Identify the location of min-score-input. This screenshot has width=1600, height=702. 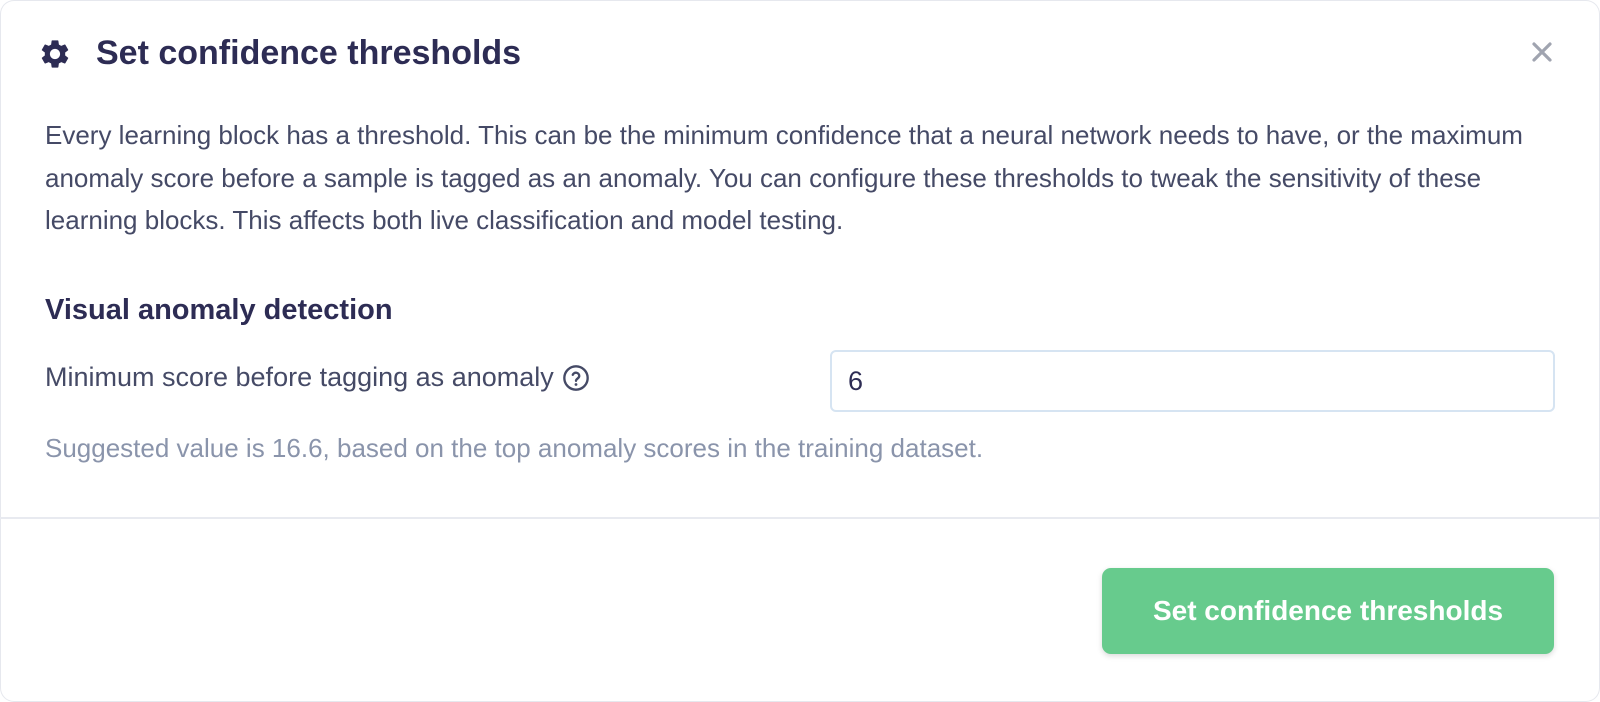
(1192, 381).